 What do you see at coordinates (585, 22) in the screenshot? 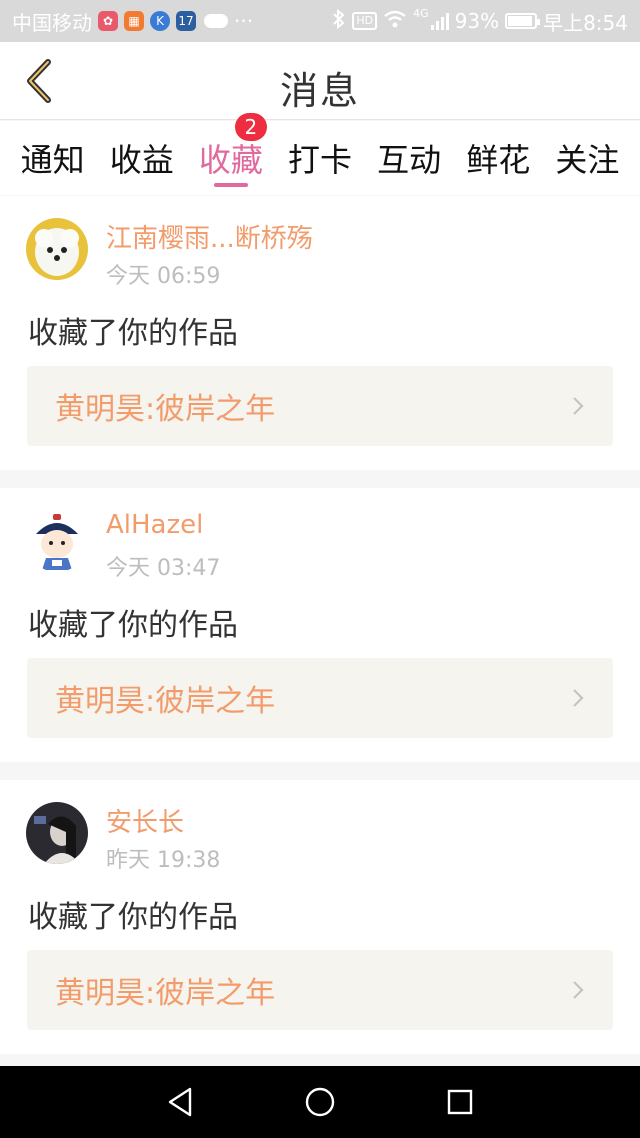
I see `clock: 早上8:54` at bounding box center [585, 22].